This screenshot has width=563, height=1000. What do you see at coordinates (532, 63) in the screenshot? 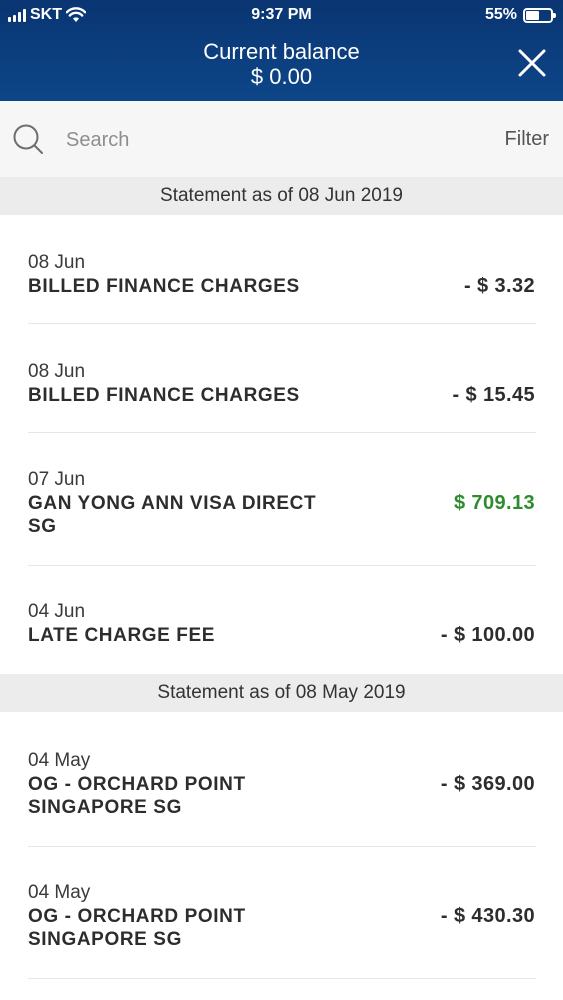
I see `close-icon` at bounding box center [532, 63].